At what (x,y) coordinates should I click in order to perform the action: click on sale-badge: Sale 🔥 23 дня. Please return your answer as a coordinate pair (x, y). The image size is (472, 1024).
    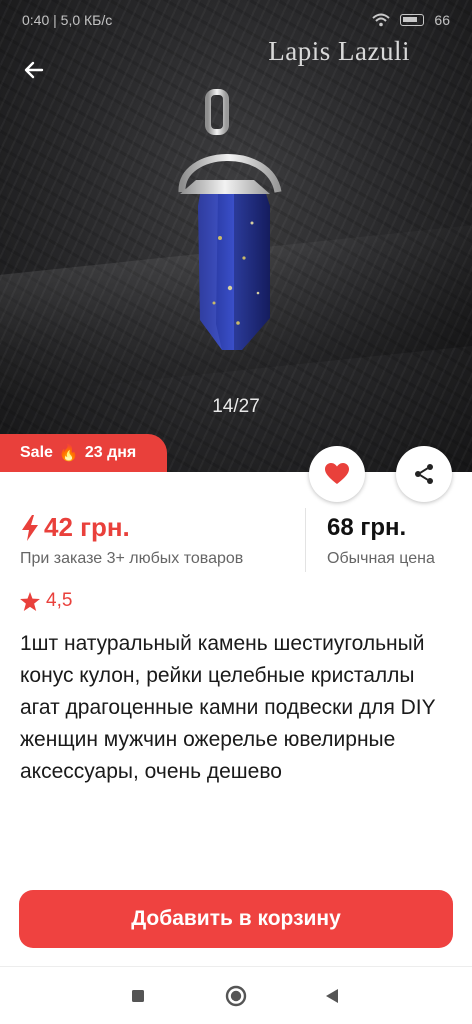
    Looking at the image, I should click on (83, 453).